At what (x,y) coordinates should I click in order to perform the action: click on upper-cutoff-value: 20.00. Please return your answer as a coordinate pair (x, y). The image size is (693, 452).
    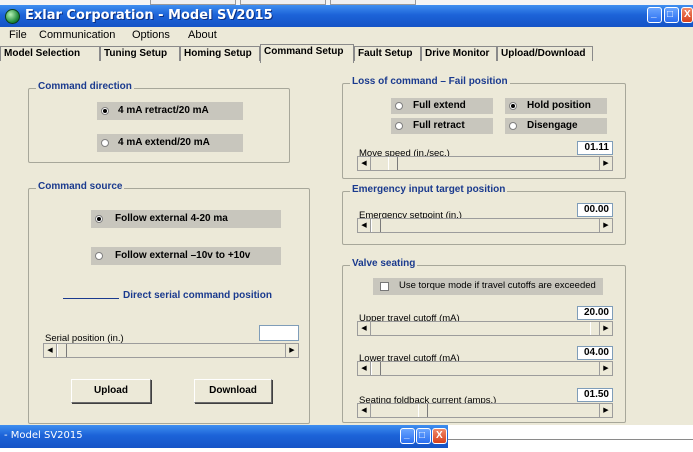
    Looking at the image, I should click on (595, 313).